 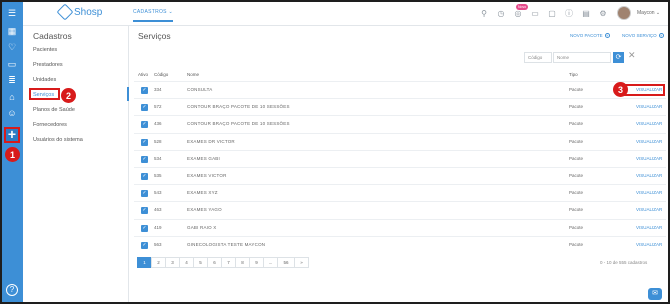 I want to click on chat-icon: ✉, so click(x=655, y=294).